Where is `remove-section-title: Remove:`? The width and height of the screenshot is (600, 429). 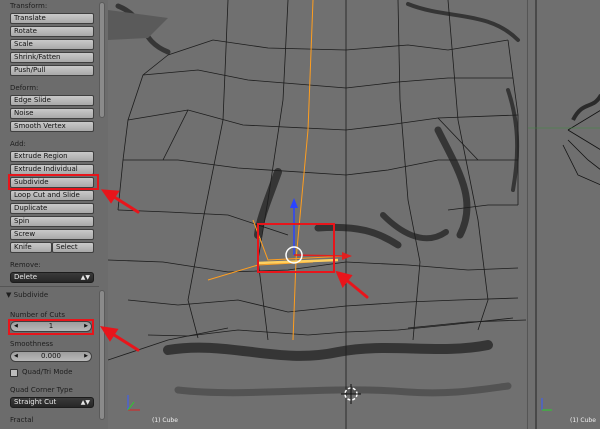
remove-section-title: Remove: is located at coordinates (25, 265).